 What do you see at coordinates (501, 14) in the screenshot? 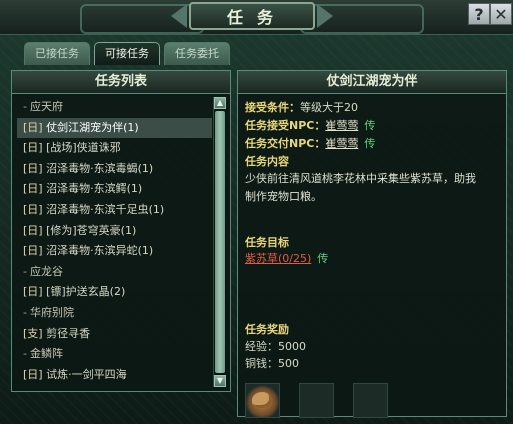
I see `close-button: ✕` at bounding box center [501, 14].